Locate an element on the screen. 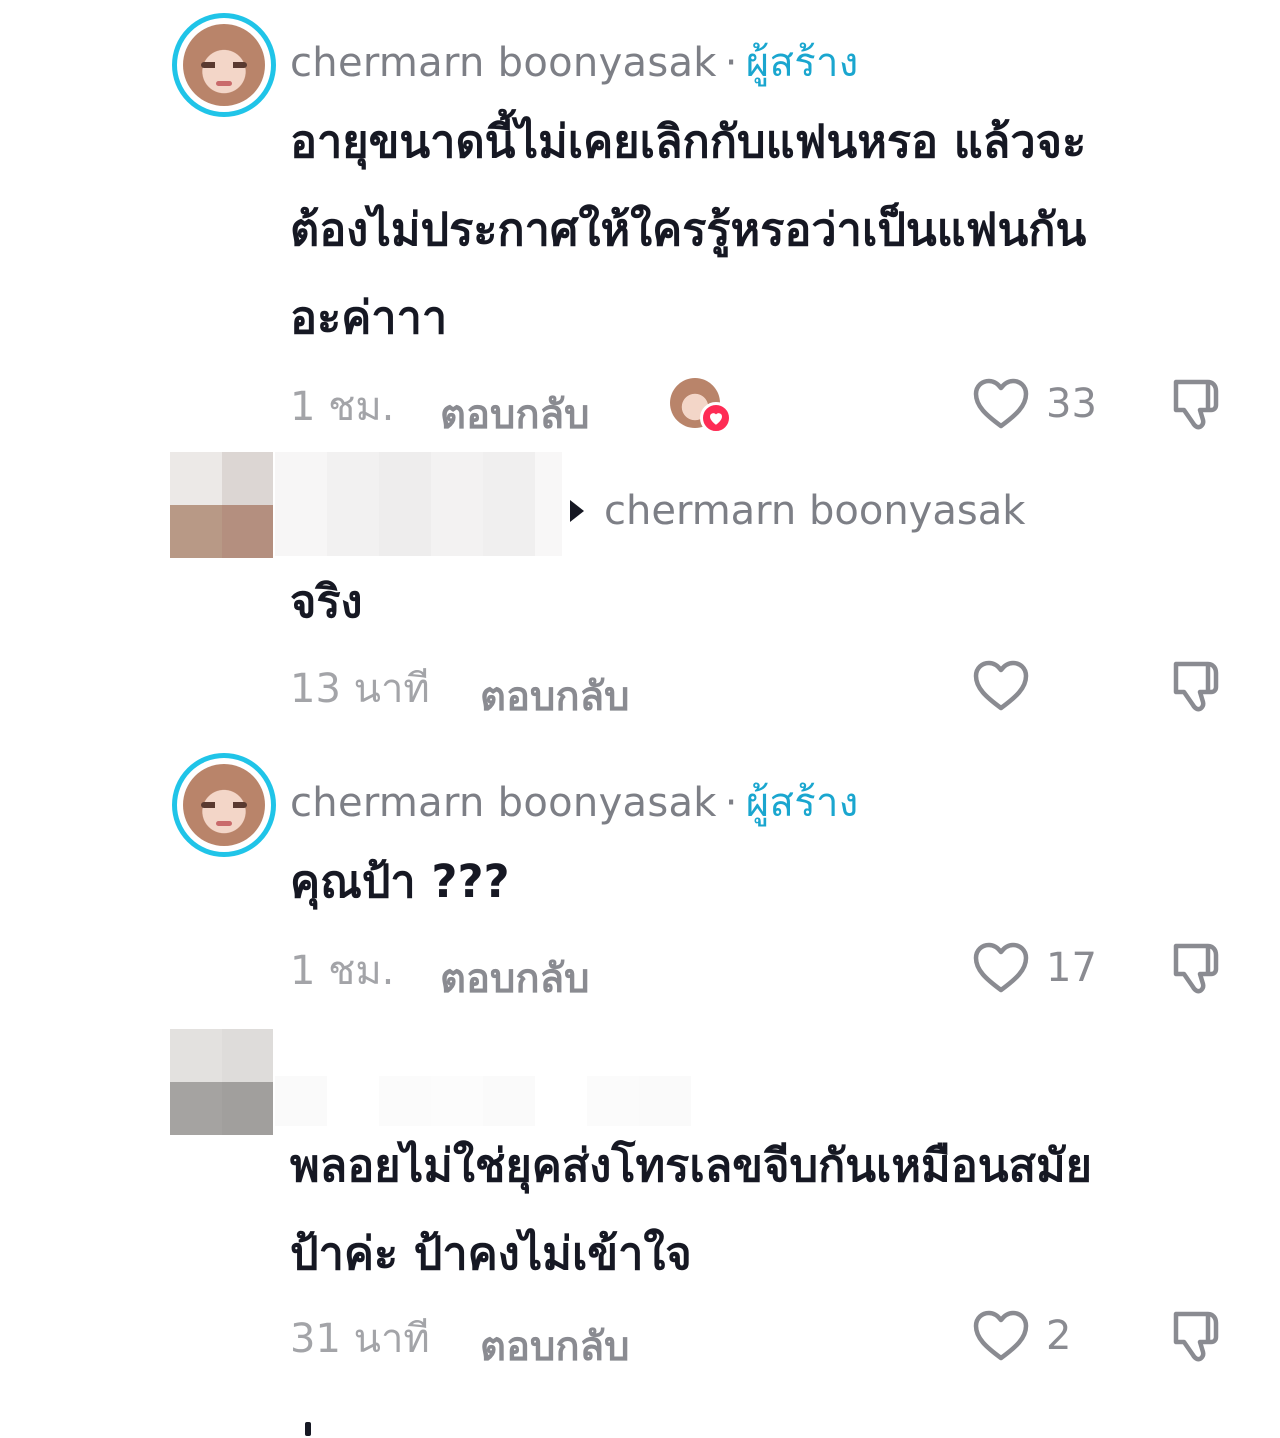  like-button: 33 is located at coordinates (1034, 404).